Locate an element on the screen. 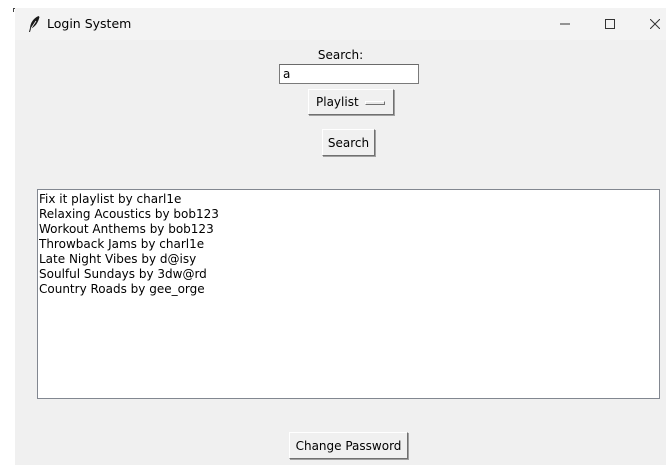  title-bar: Login System is located at coordinates (340, 24).